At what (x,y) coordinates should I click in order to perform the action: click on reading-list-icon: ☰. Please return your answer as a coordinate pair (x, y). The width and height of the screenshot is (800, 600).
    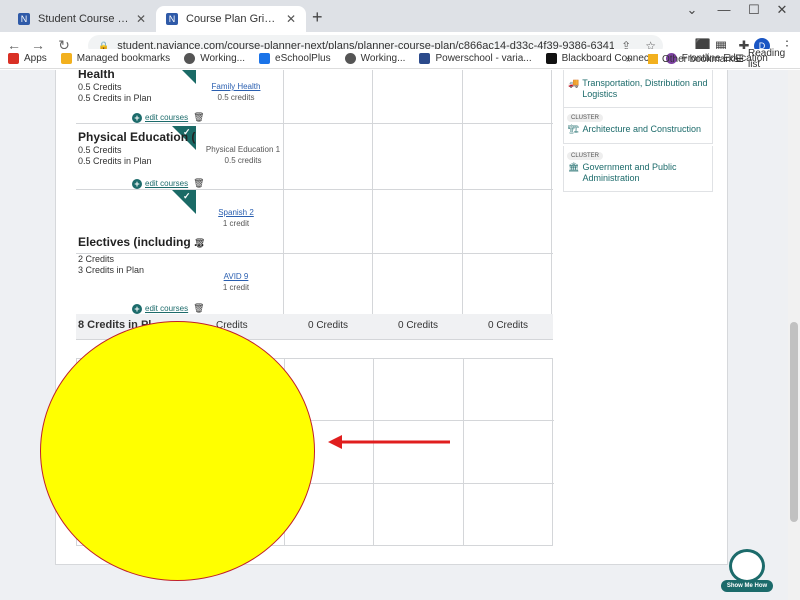
    Looking at the image, I should click on (739, 59).